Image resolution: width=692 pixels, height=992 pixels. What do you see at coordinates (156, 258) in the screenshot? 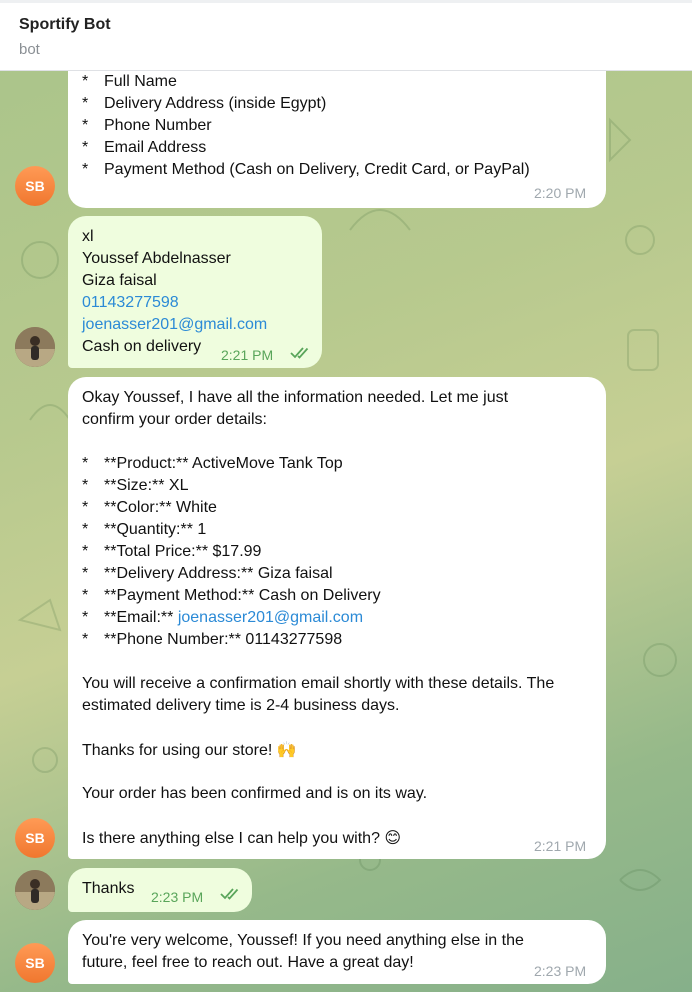
I see `customer-name: Youssef Abdelnasser` at bounding box center [156, 258].